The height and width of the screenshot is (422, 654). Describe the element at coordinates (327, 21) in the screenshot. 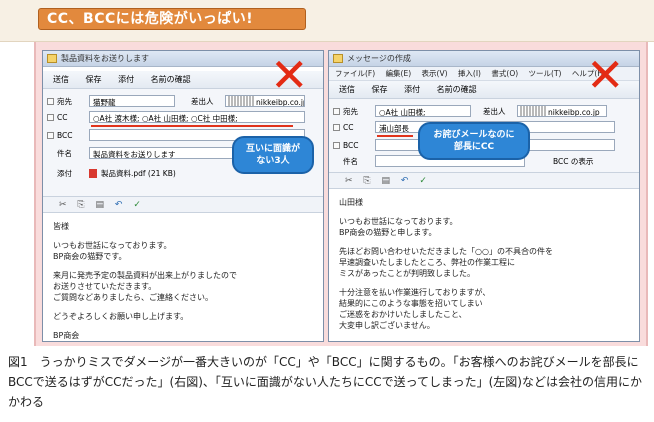

I see `banner: CC、BCCには危険がいっぱい!` at that location.